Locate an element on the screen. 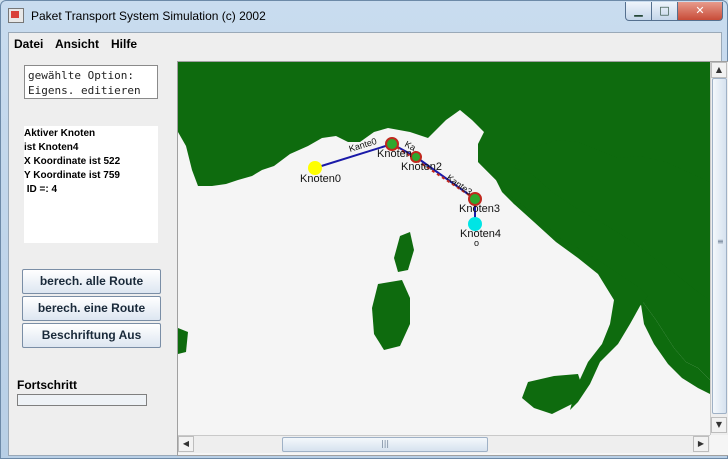  info-x-coordinate: X Koordinate ist 522 is located at coordinates (72, 161).